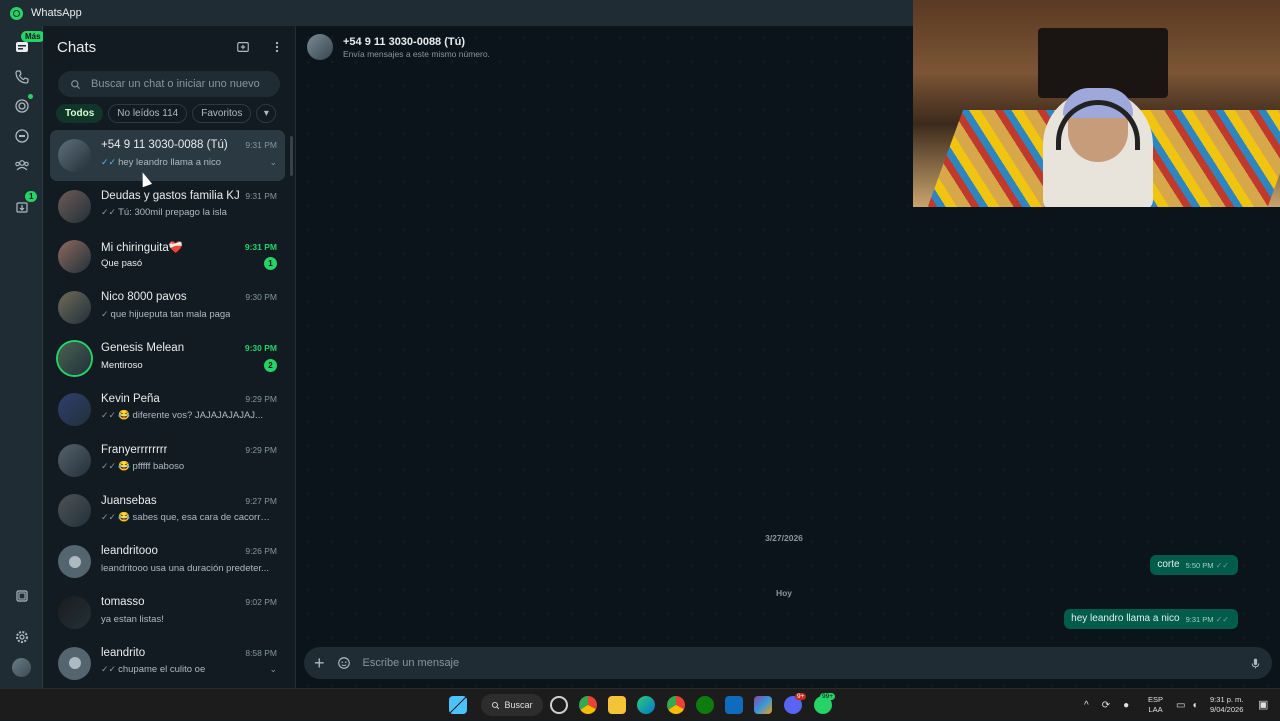 The height and width of the screenshot is (721, 1280). What do you see at coordinates (763, 705) in the screenshot?
I see `copilot-icon` at bounding box center [763, 705].